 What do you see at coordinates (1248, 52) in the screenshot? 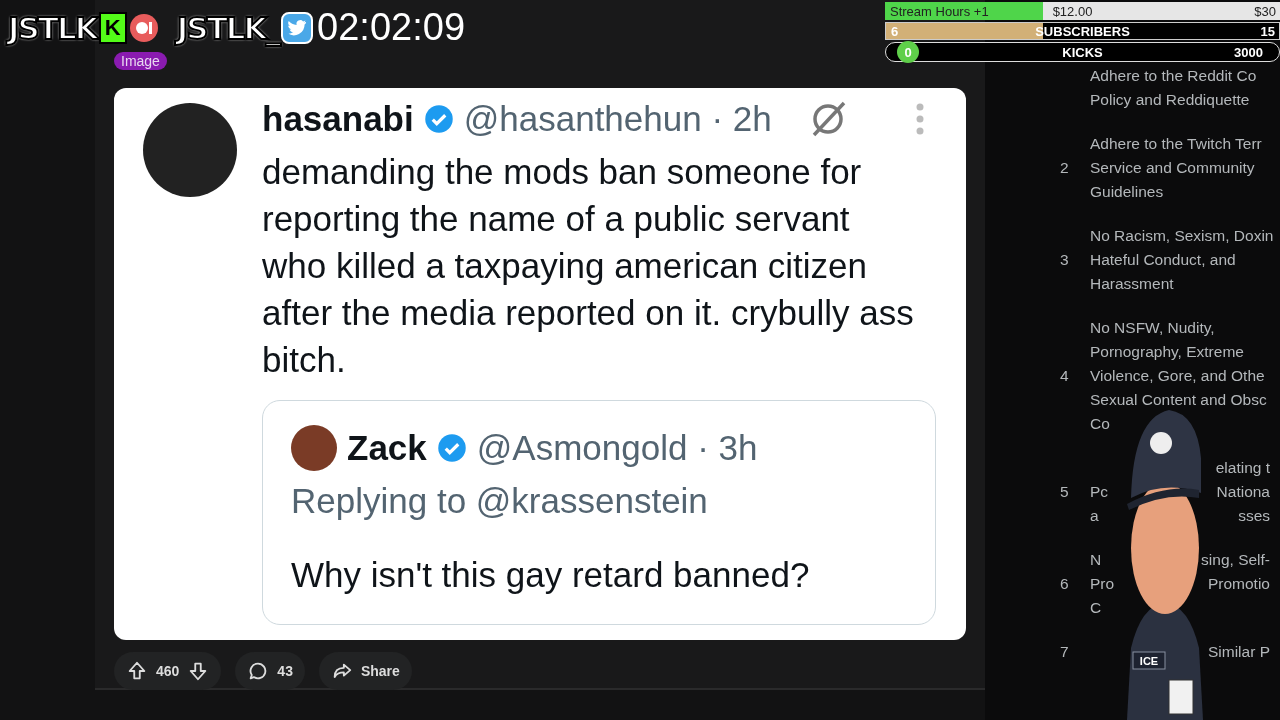
I see `goal-target: 3000` at bounding box center [1248, 52].